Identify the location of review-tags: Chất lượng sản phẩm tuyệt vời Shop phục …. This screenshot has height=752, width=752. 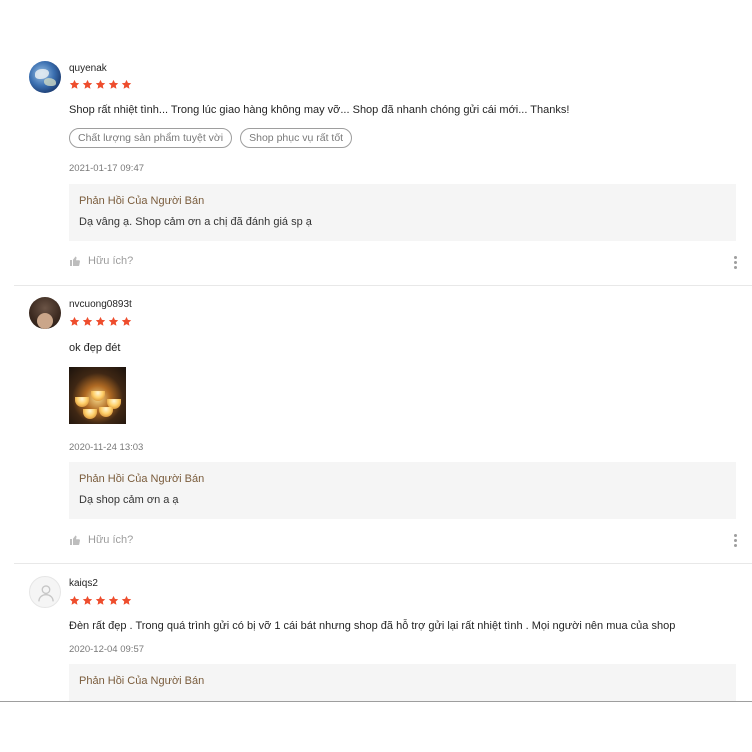
(211, 138).